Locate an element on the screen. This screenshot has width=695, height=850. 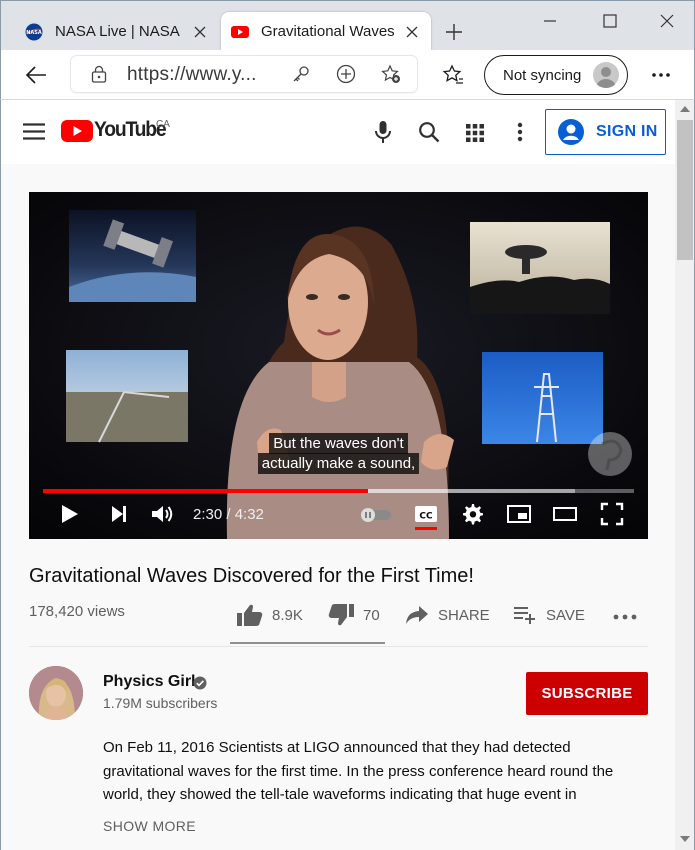
sign-in-button: SIGN IN is located at coordinates (605, 132).